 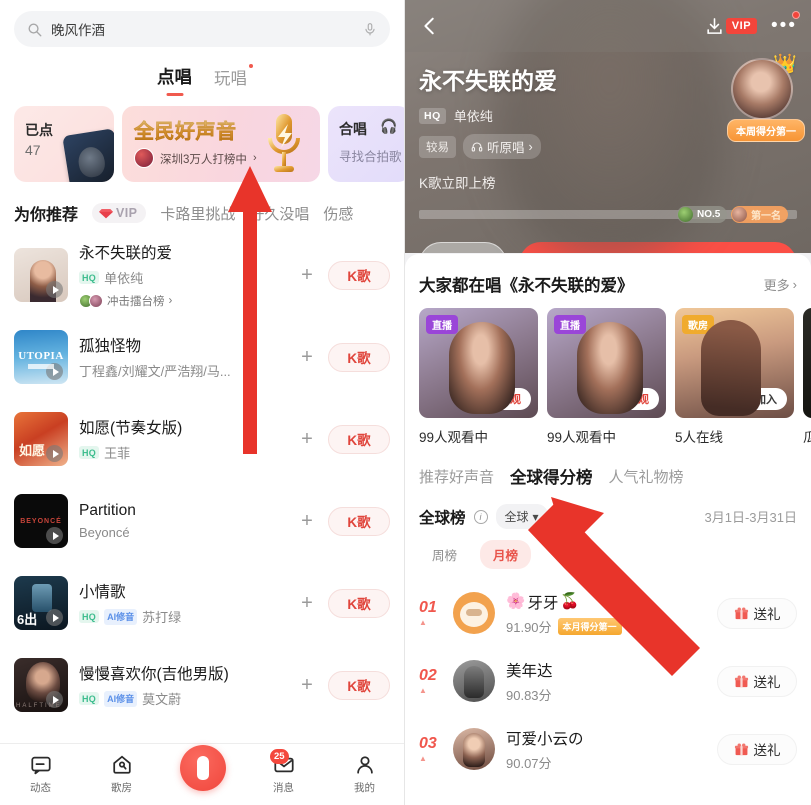 What do you see at coordinates (279, 213) in the screenshot?
I see `category-tab-longtime: 好久没唱` at bounding box center [279, 213].